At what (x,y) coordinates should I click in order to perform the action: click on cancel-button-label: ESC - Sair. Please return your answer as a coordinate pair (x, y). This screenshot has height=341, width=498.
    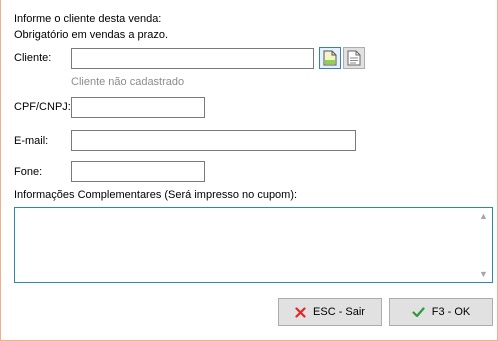
    Looking at the image, I should click on (339, 312).